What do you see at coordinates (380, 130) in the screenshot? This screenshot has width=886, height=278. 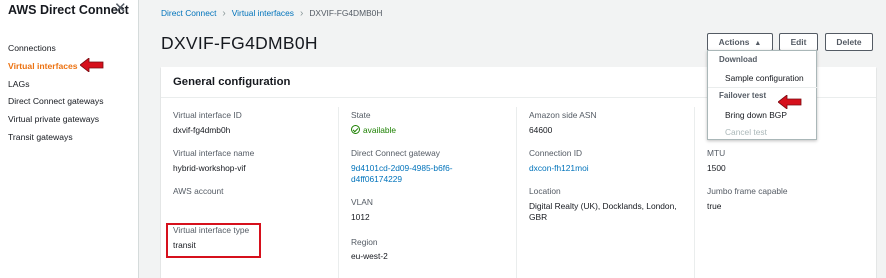 I see `state-text: available` at bounding box center [380, 130].